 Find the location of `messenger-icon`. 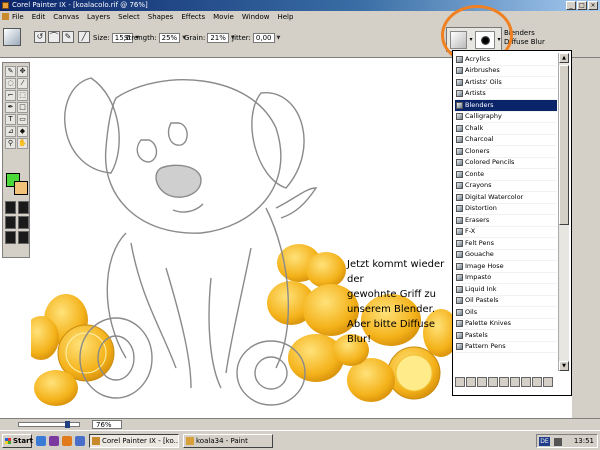

messenger-icon is located at coordinates (54, 441).